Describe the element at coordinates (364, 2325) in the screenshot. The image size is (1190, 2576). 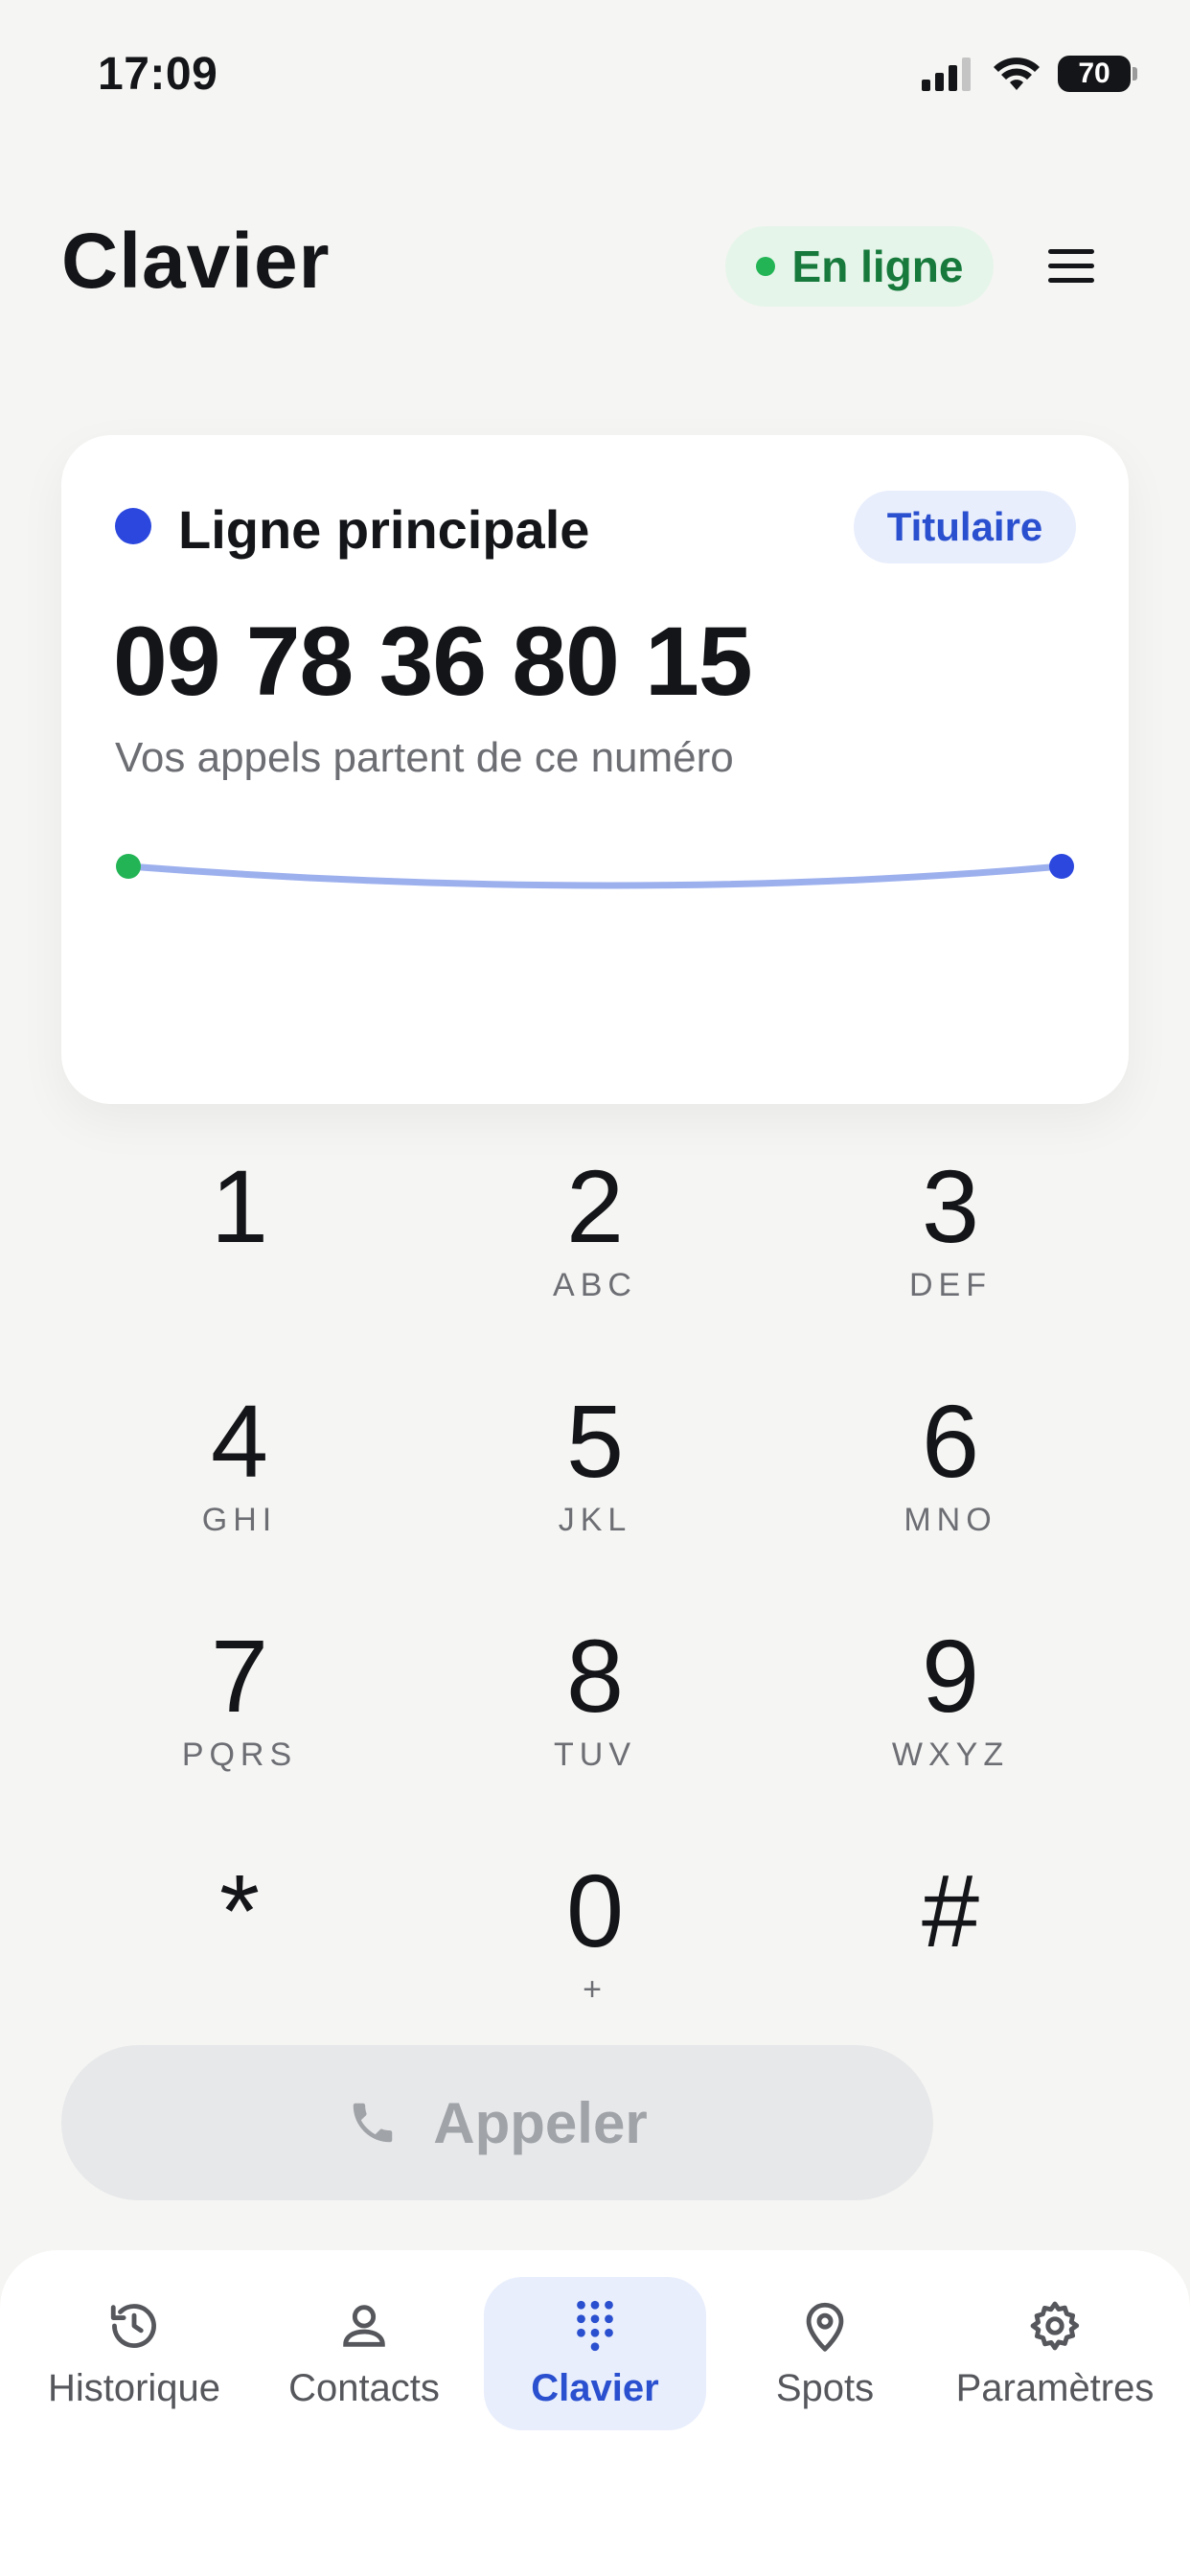
I see `person-icon` at that location.